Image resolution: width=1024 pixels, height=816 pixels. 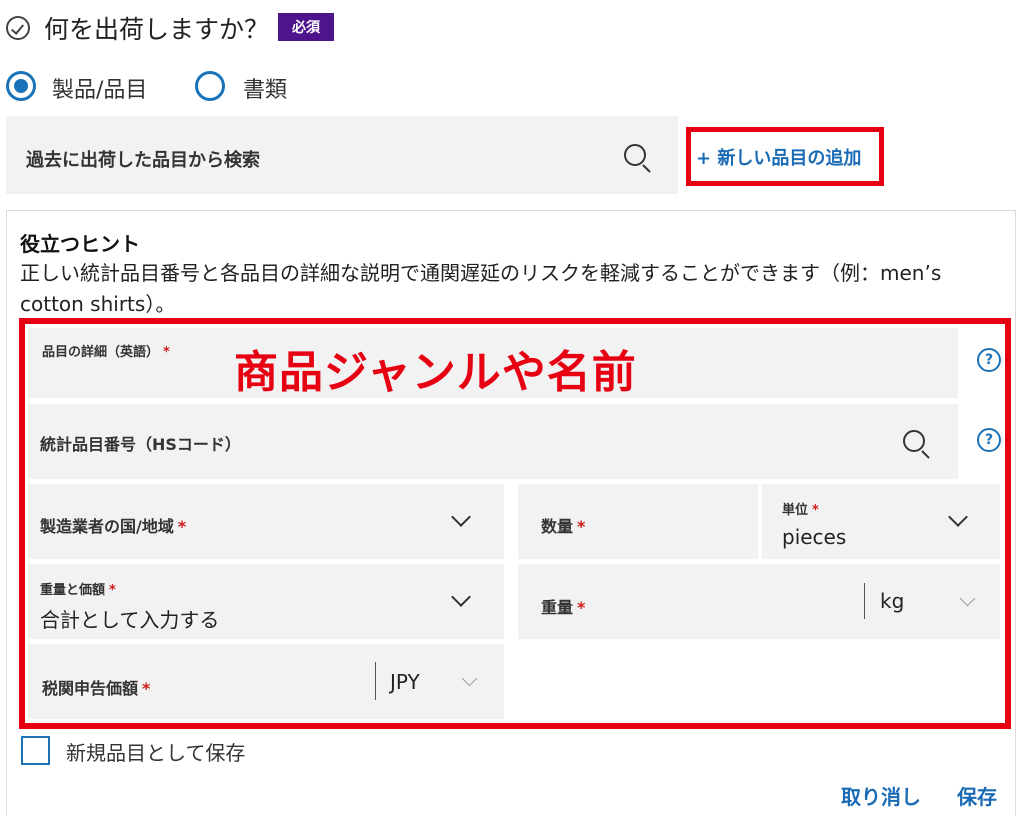 What do you see at coordinates (156, 753) in the screenshot?
I see `save-new-item-label: 新規品目として保存` at bounding box center [156, 753].